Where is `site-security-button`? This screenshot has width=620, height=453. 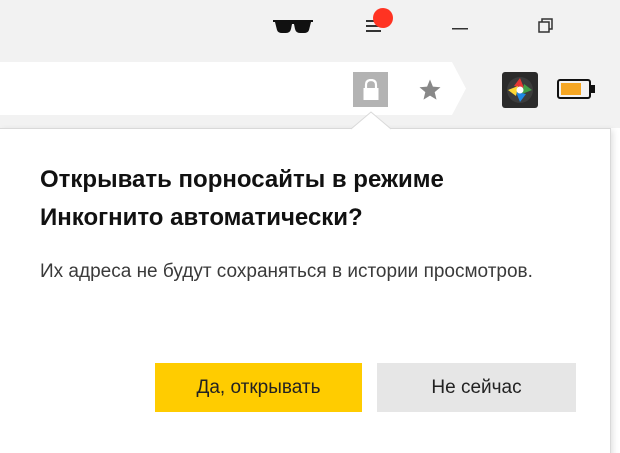
site-security-button is located at coordinates (370, 89).